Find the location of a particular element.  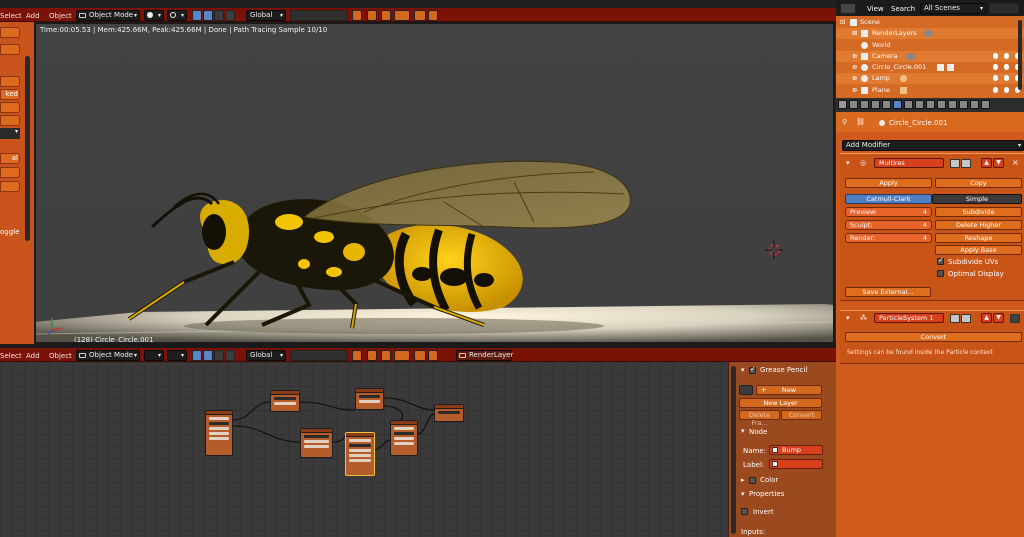

node-proportional-button is located at coordinates (372, 355).